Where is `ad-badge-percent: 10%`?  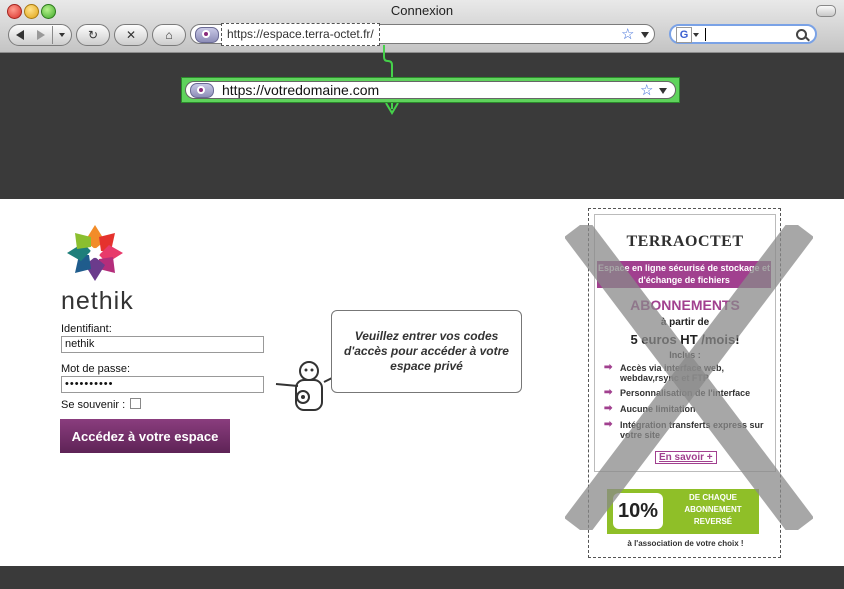
ad-badge-percent: 10% is located at coordinates (638, 511).